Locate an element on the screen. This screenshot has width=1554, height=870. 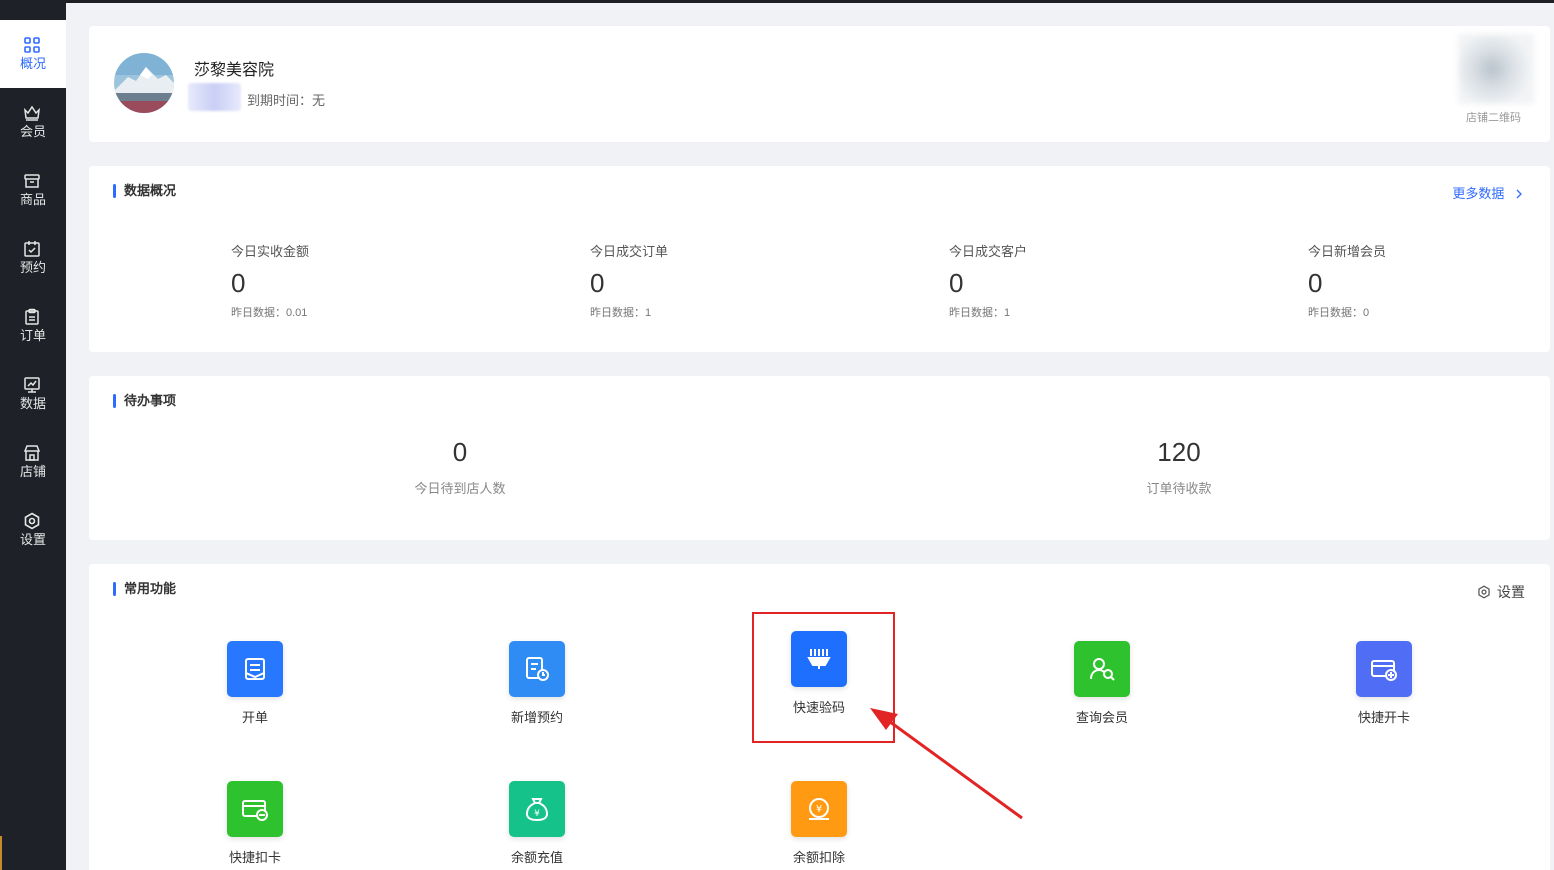
shop-icon is located at coordinates (32, 453).